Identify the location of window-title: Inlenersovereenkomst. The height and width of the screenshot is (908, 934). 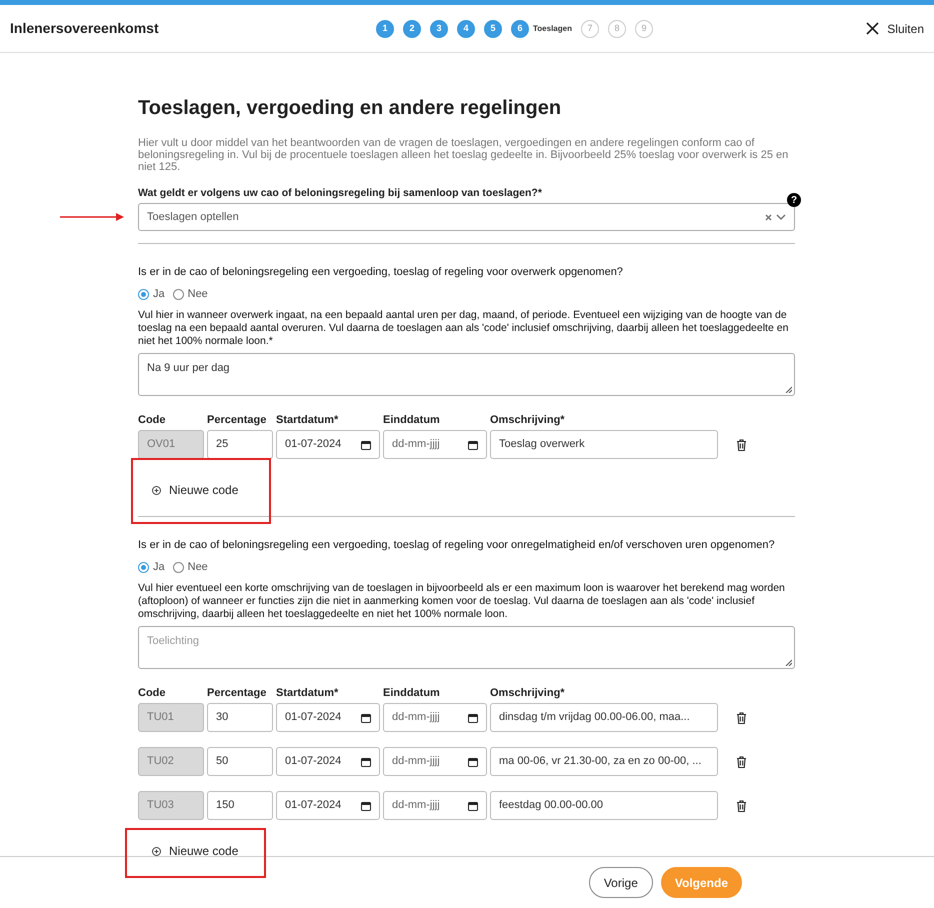
(84, 28).